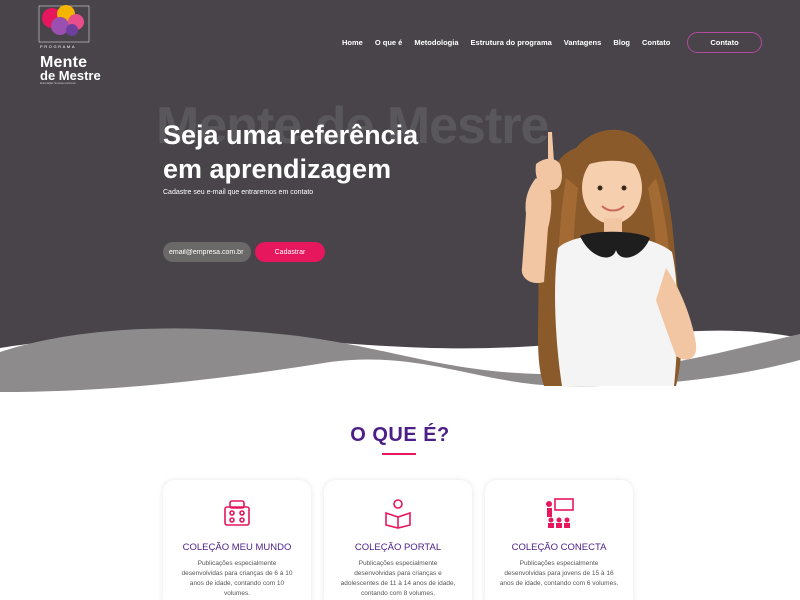 Image resolution: width=800 pixels, height=600 pixels. I want to click on brand-tag: PROGRAMA, so click(58, 46).